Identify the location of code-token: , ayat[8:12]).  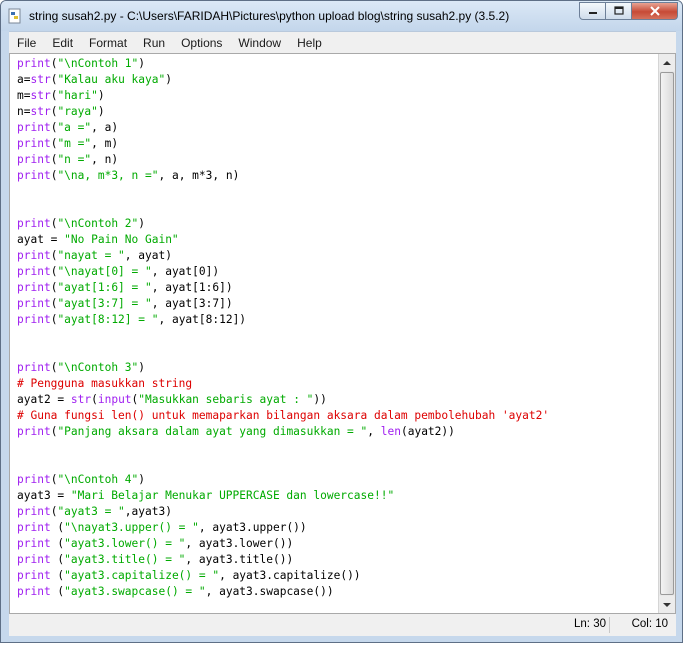
(202, 319).